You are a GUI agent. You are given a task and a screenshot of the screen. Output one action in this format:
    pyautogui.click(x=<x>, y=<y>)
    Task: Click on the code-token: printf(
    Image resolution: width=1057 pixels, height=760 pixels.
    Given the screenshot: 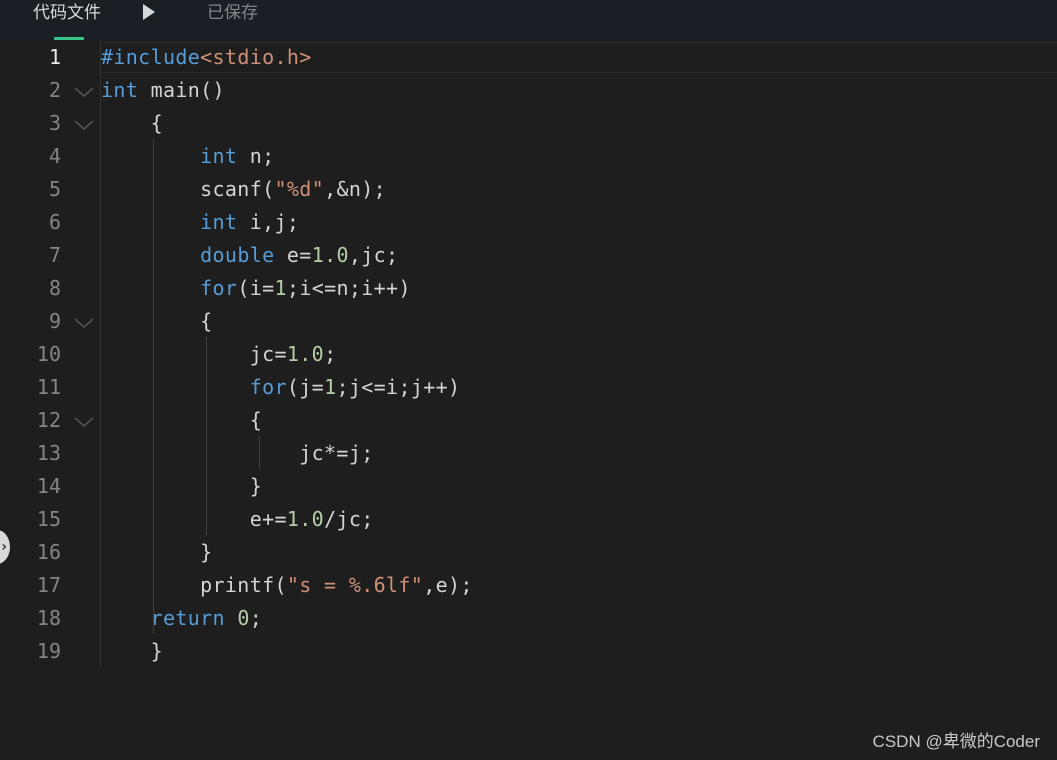 What is the action you would take?
    pyautogui.click(x=194, y=585)
    